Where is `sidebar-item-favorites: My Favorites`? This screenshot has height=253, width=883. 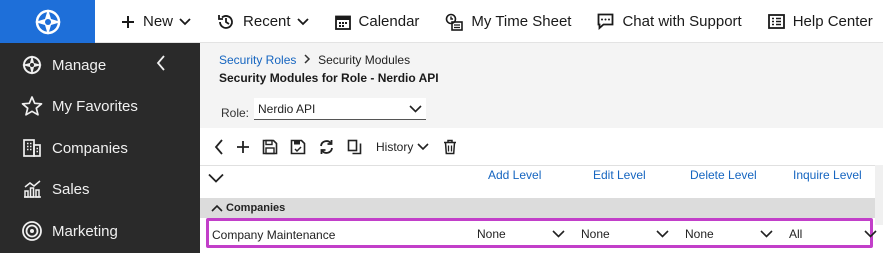
sidebar-item-favorites: My Favorites is located at coordinates (100, 106).